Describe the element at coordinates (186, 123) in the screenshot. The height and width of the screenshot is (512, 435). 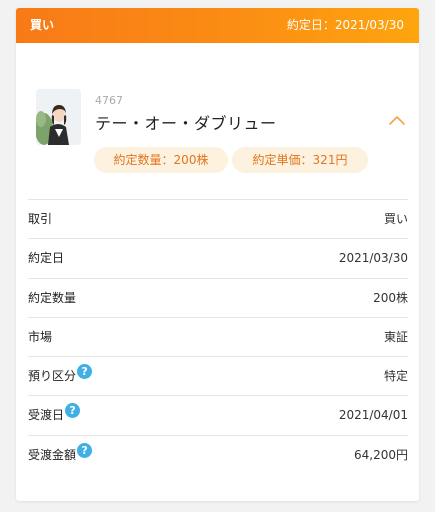
I see `stock-name: テー・オー・ダブリュー` at that location.